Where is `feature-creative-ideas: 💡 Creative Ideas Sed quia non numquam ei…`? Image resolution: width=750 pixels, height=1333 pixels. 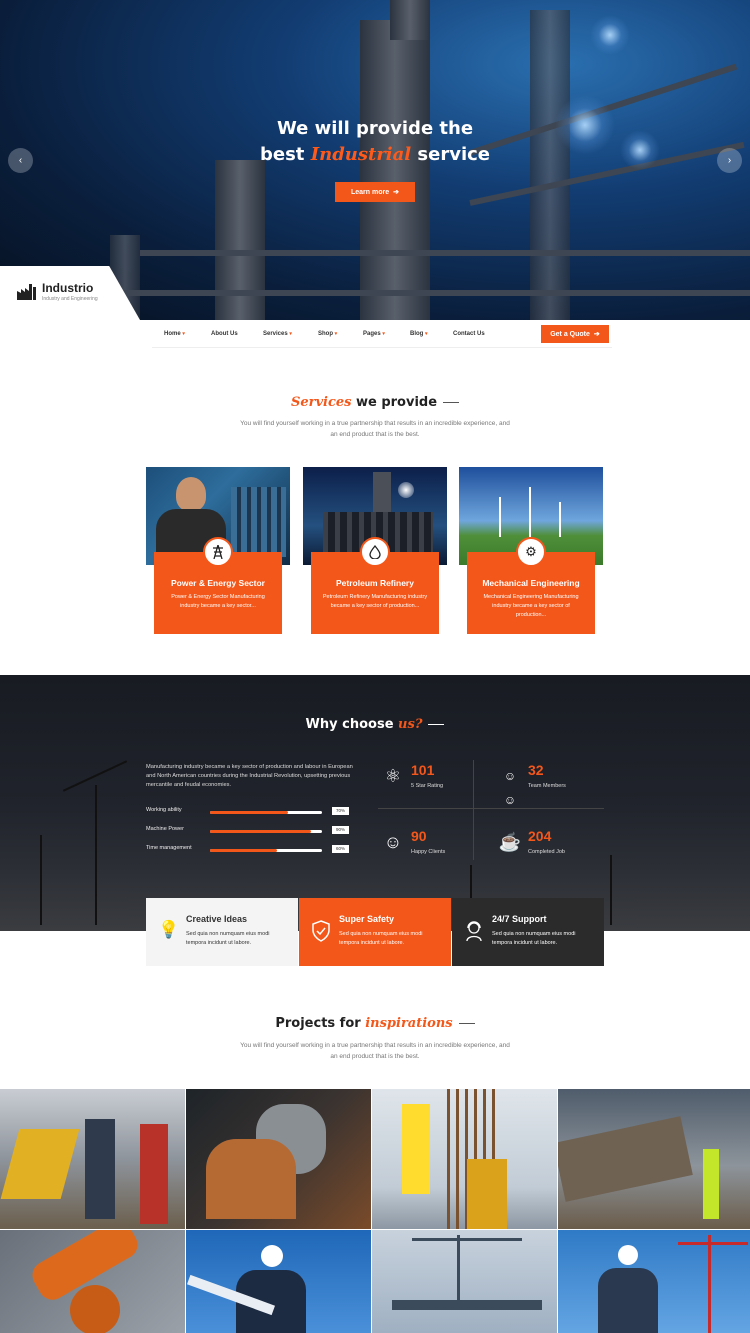 feature-creative-ideas: 💡 Creative Ideas Sed quia non numquam ei… is located at coordinates (222, 932).